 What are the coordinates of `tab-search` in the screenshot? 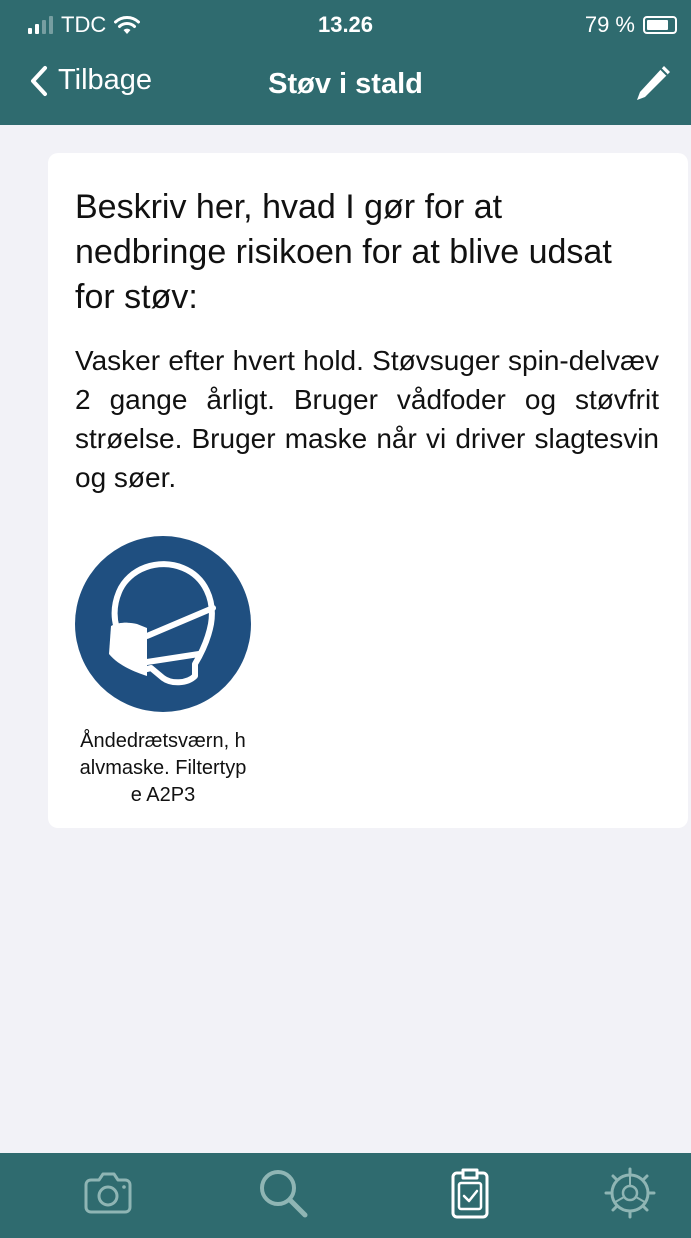 It's located at (283, 1193).